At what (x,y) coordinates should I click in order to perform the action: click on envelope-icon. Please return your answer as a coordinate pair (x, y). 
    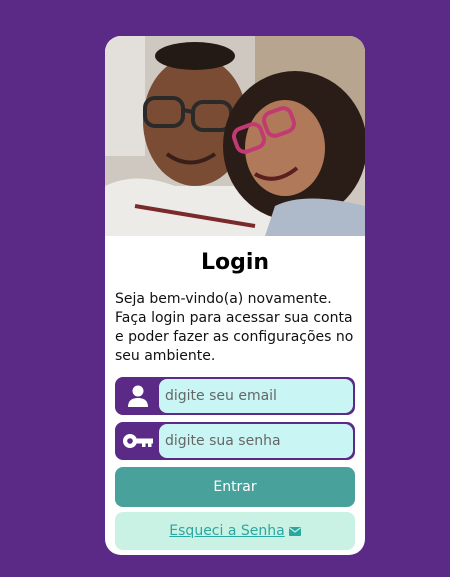
    Looking at the image, I should click on (294, 531).